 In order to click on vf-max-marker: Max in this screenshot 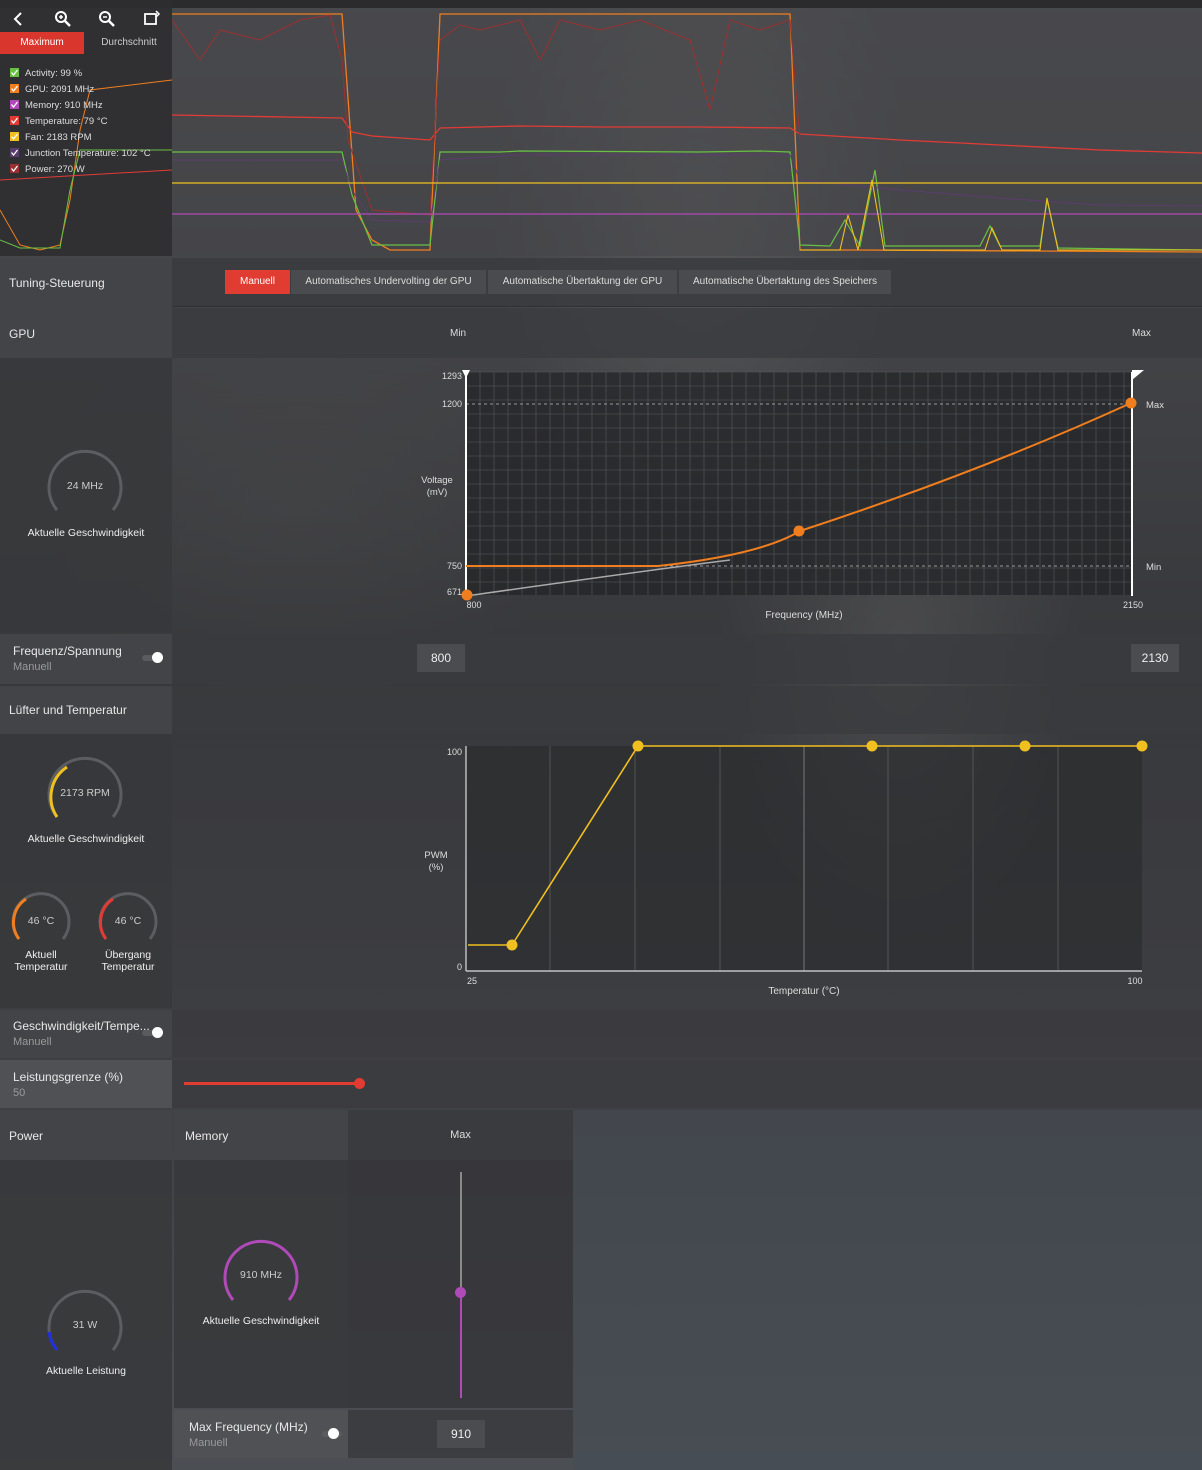, I will do `click(1155, 405)`.